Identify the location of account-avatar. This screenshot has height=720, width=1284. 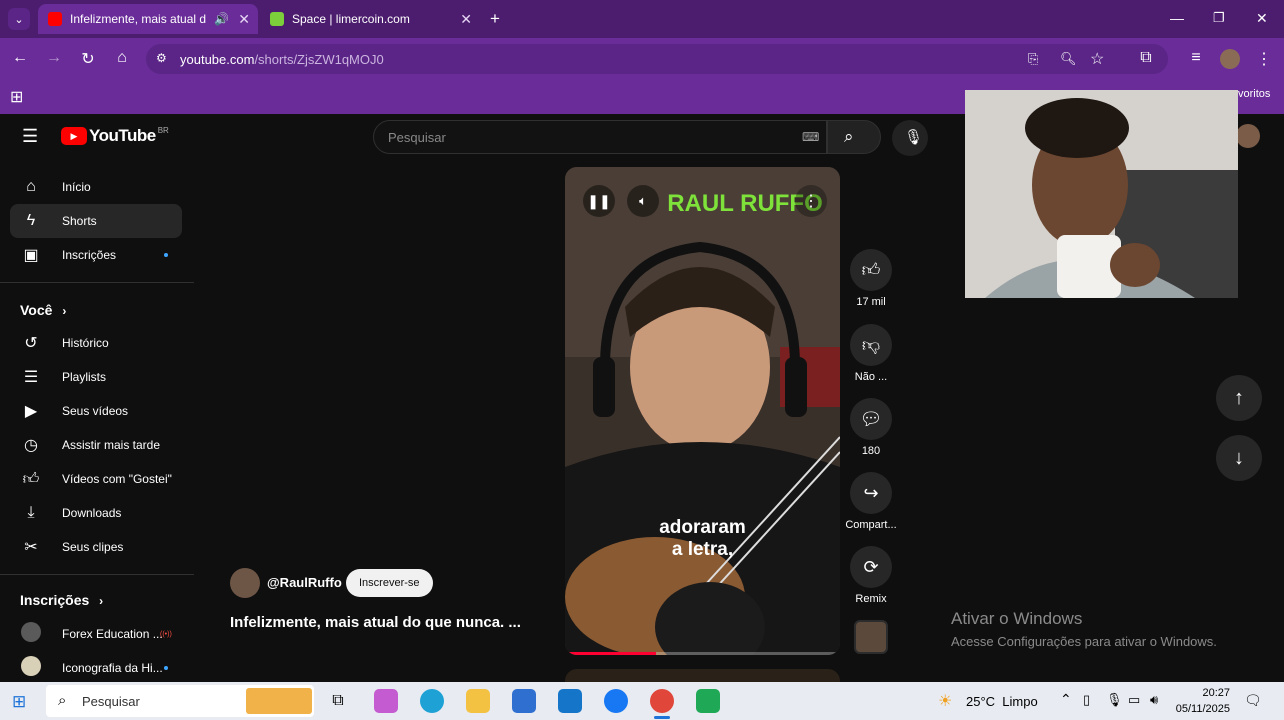
(1248, 136).